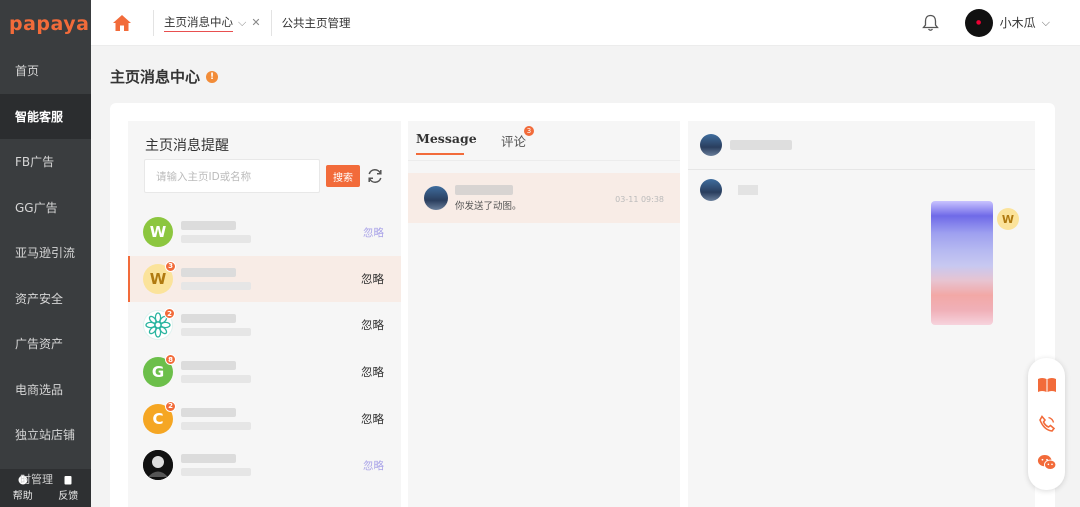 The width and height of the screenshot is (1080, 507). I want to click on tab-message-center: 主页消息中心 ⌵ ✕, so click(212, 23).